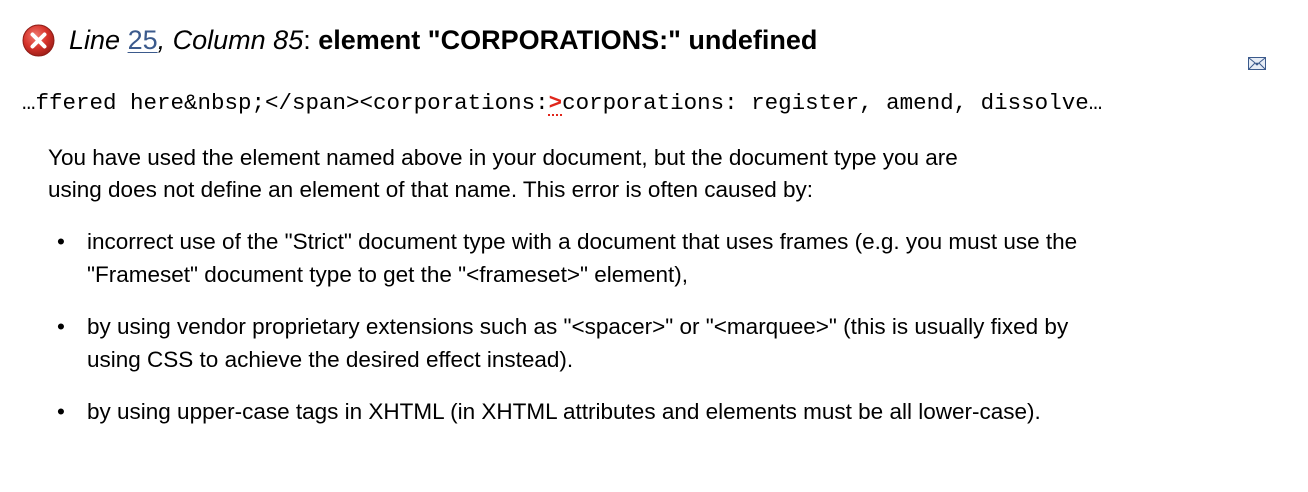 This screenshot has width=1308, height=492. What do you see at coordinates (238, 40) in the screenshot?
I see `column-label: Column 85` at bounding box center [238, 40].